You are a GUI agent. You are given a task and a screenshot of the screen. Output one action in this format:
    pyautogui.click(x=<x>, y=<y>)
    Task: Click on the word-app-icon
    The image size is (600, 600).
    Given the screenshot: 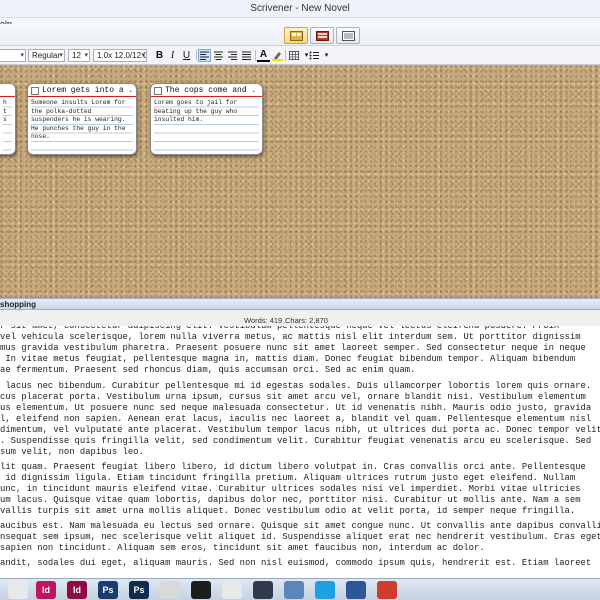 What is the action you would take?
    pyautogui.click(x=356, y=590)
    